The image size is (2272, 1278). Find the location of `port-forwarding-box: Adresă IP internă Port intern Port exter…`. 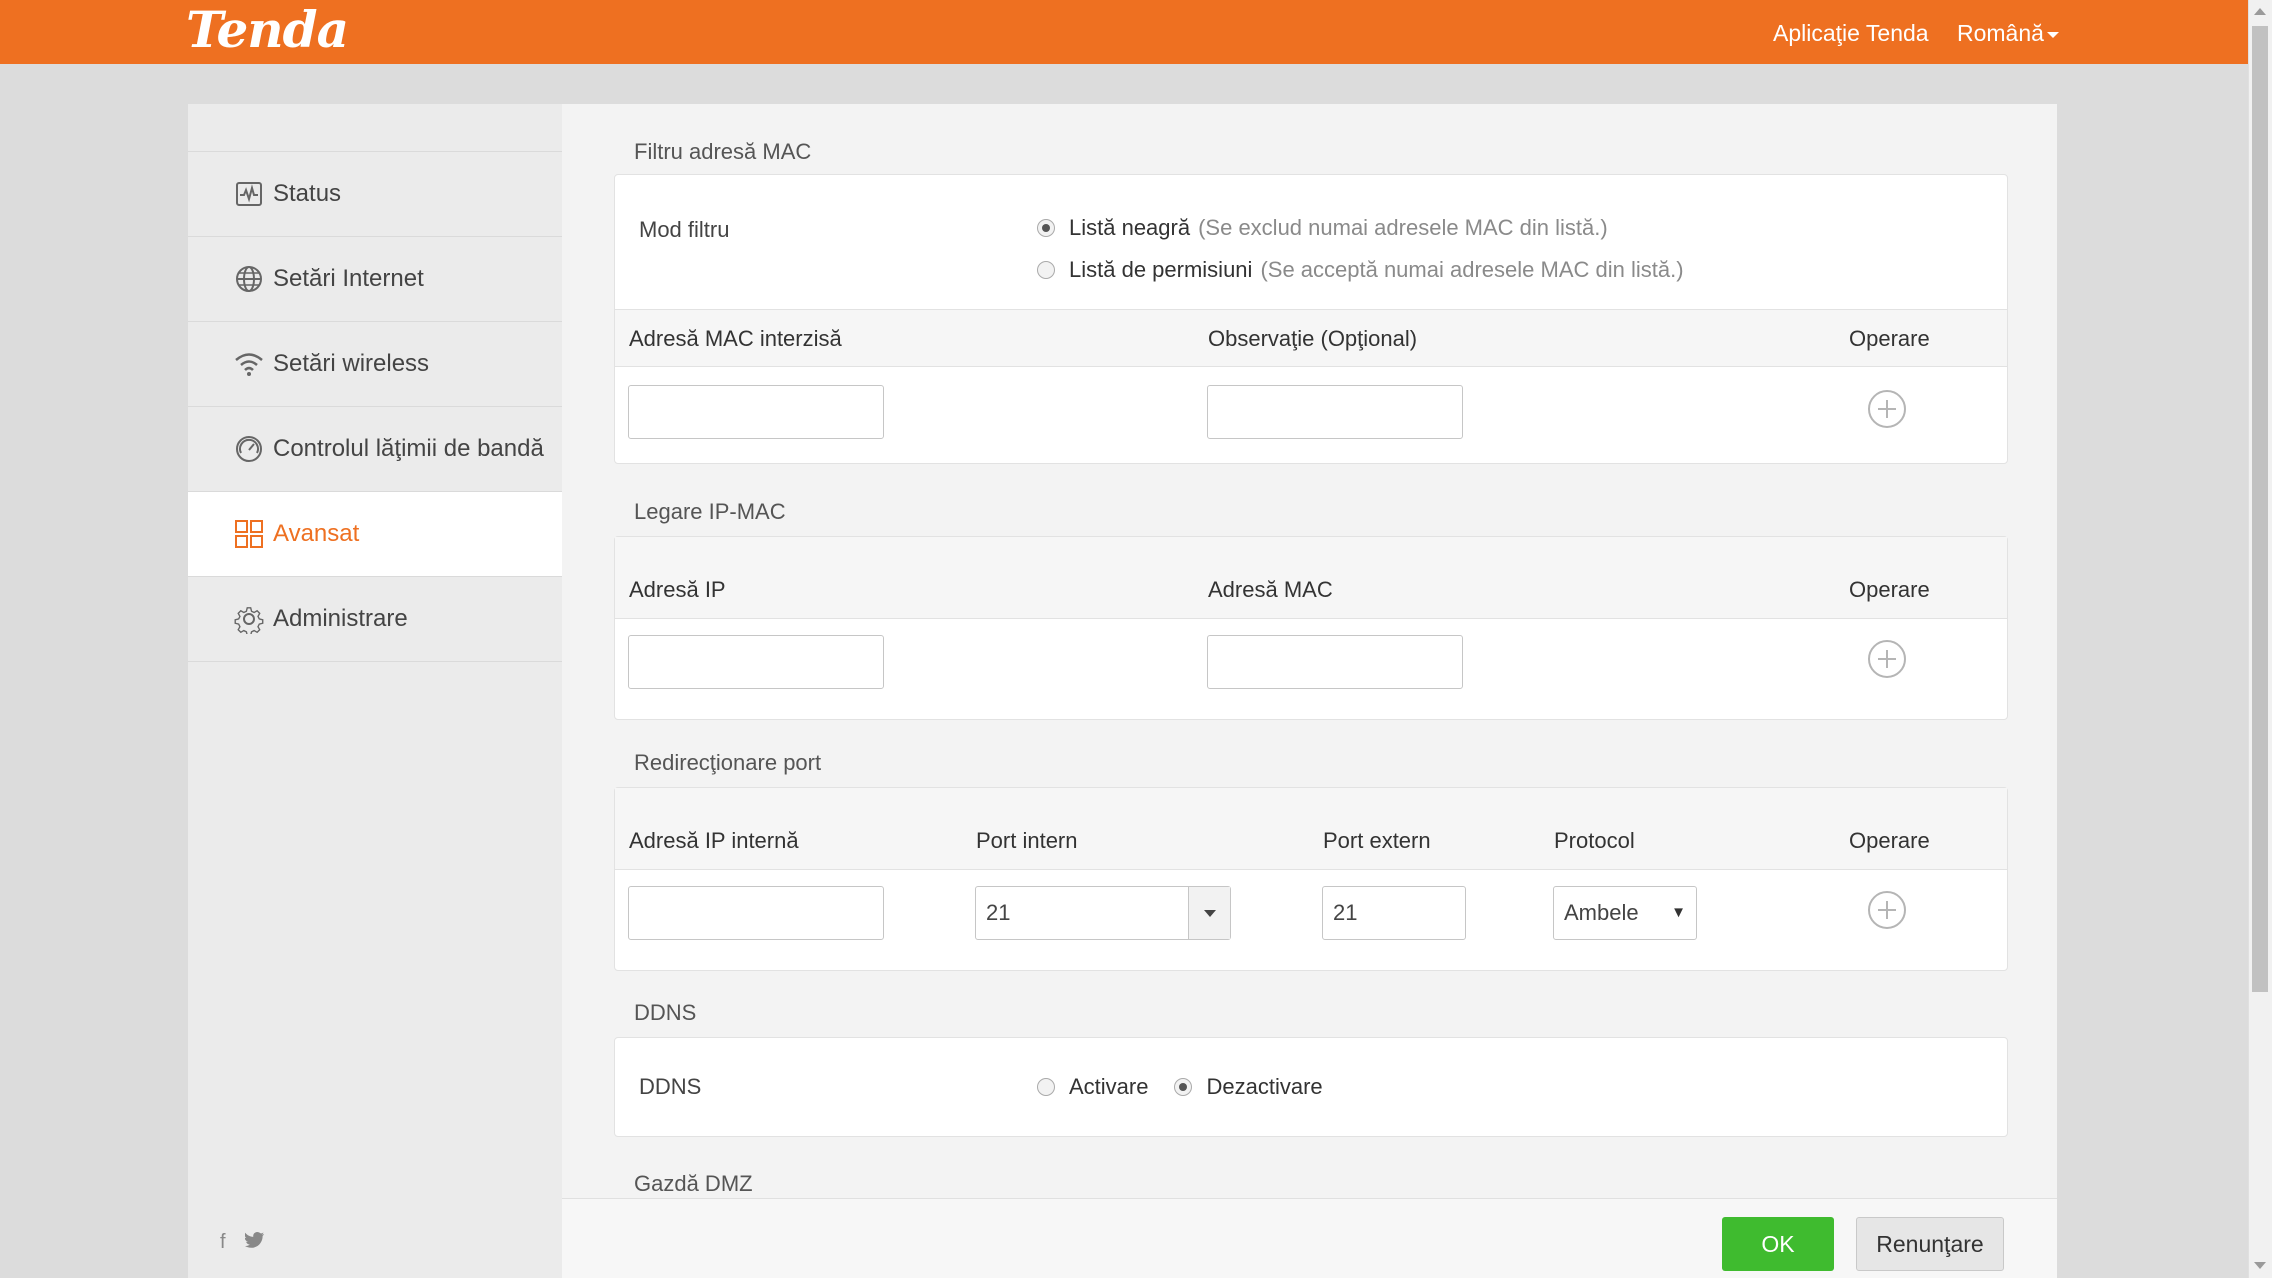

port-forwarding-box: Adresă IP internă Port intern Port exter… is located at coordinates (1311, 879).